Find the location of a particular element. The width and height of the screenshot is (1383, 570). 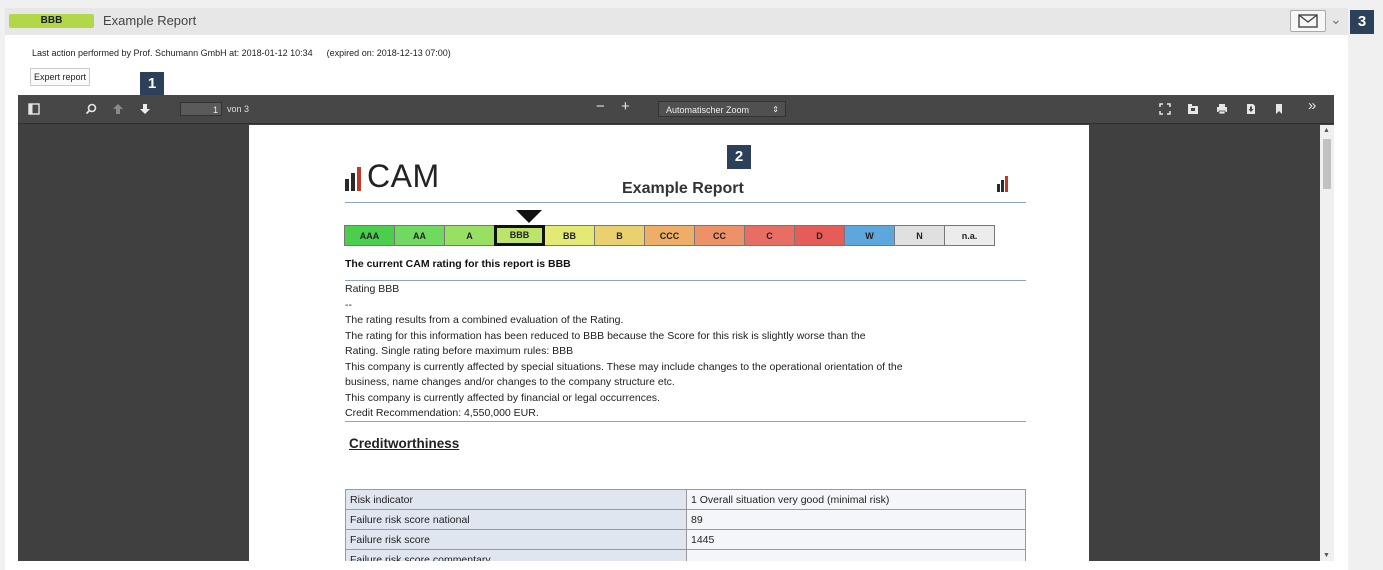

open-file-icon is located at coordinates (1193, 109).